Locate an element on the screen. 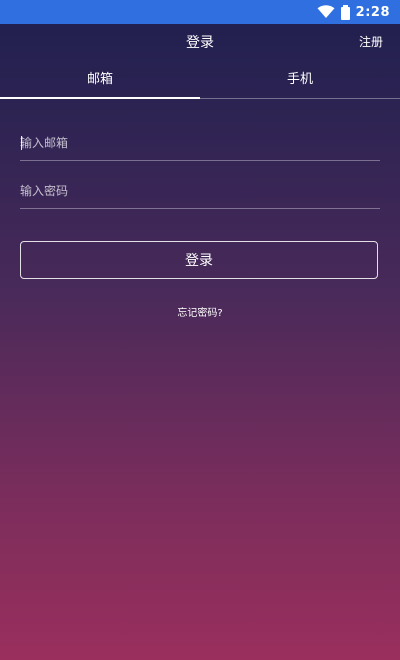 The height and width of the screenshot is (660, 400). email-field-container is located at coordinates (200, 143).